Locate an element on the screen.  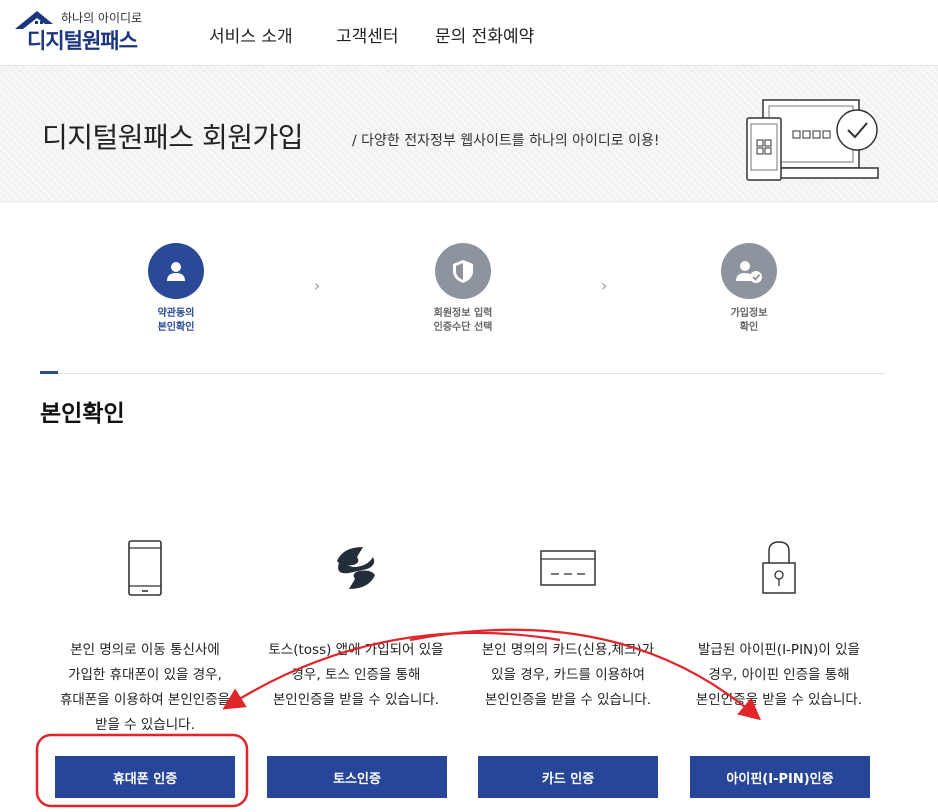
nav-phone-reservation: 문의 전화예약 is located at coordinates (484, 34).